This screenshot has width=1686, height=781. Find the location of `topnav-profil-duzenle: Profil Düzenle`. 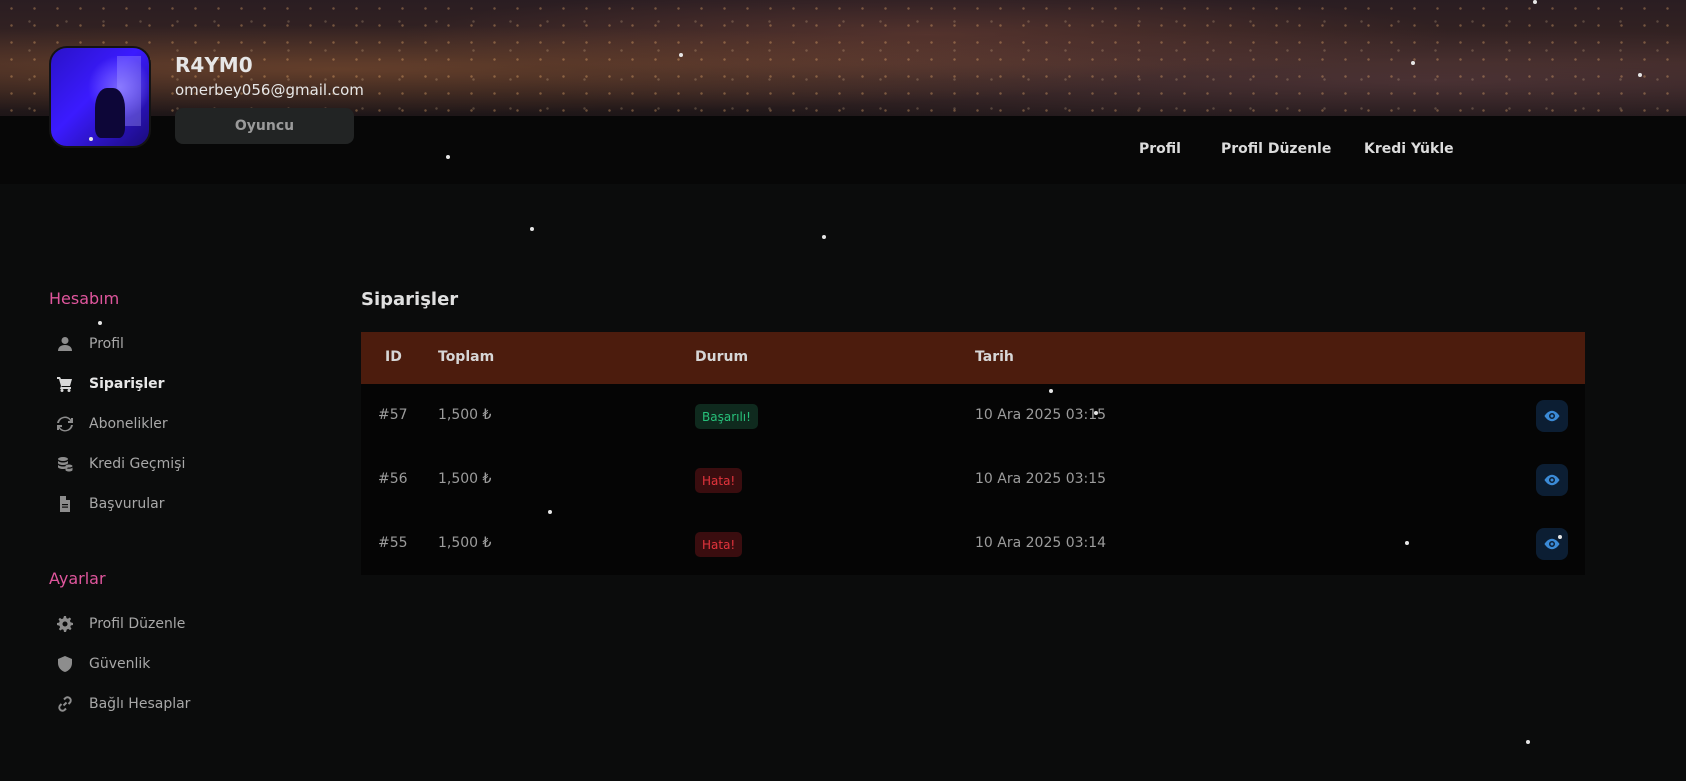

topnav-profil-duzenle: Profil Düzenle is located at coordinates (1276, 149).